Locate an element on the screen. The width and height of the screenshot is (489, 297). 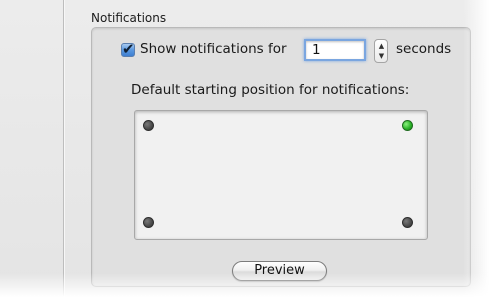
edge-fade-bottom is located at coordinates (244, 285).